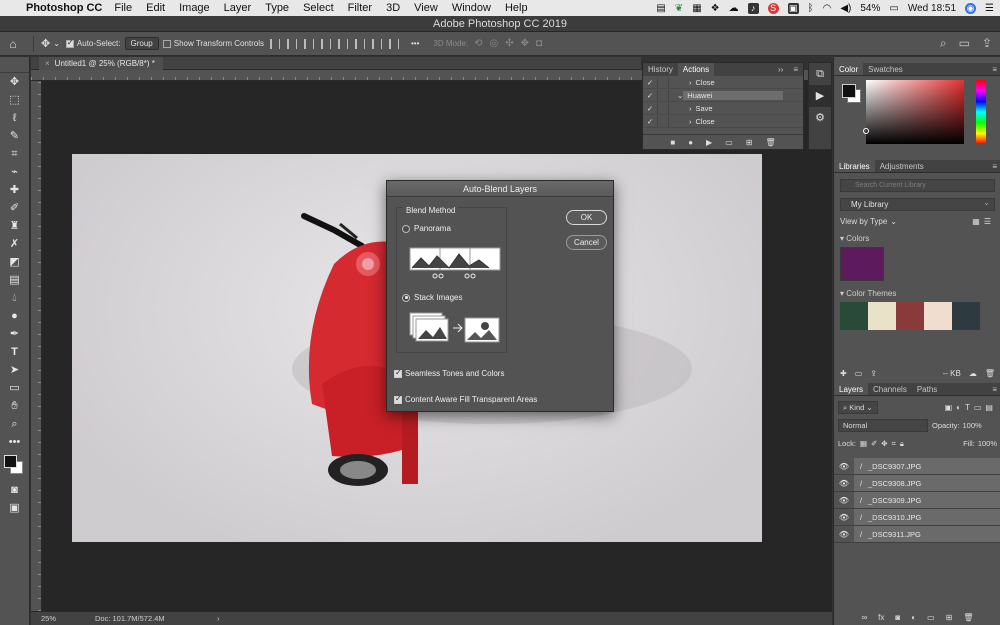 Image resolution: width=1000 pixels, height=625 pixels. What do you see at coordinates (14, 172) in the screenshot?
I see `eyedropper-tool-icon: ⌁` at bounding box center [14, 172].